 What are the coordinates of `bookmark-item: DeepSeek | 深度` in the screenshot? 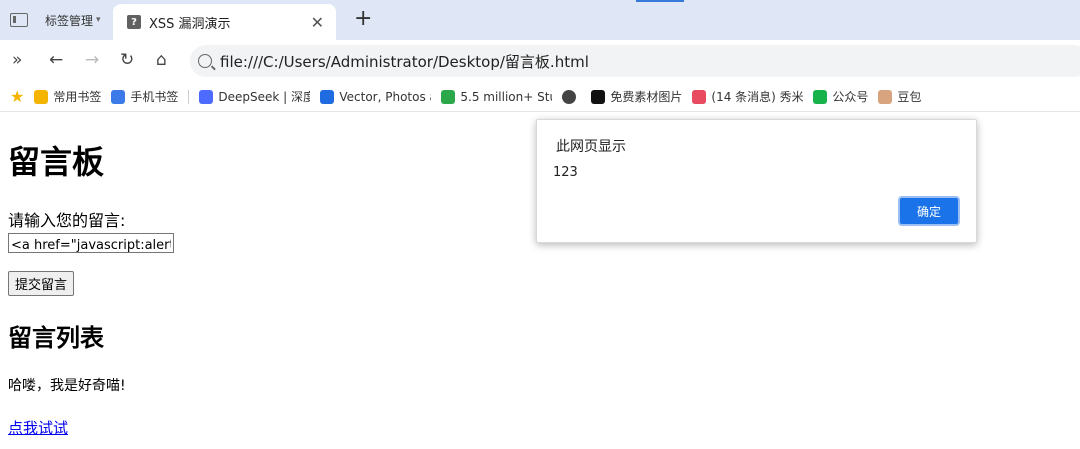 It's located at (254, 96).